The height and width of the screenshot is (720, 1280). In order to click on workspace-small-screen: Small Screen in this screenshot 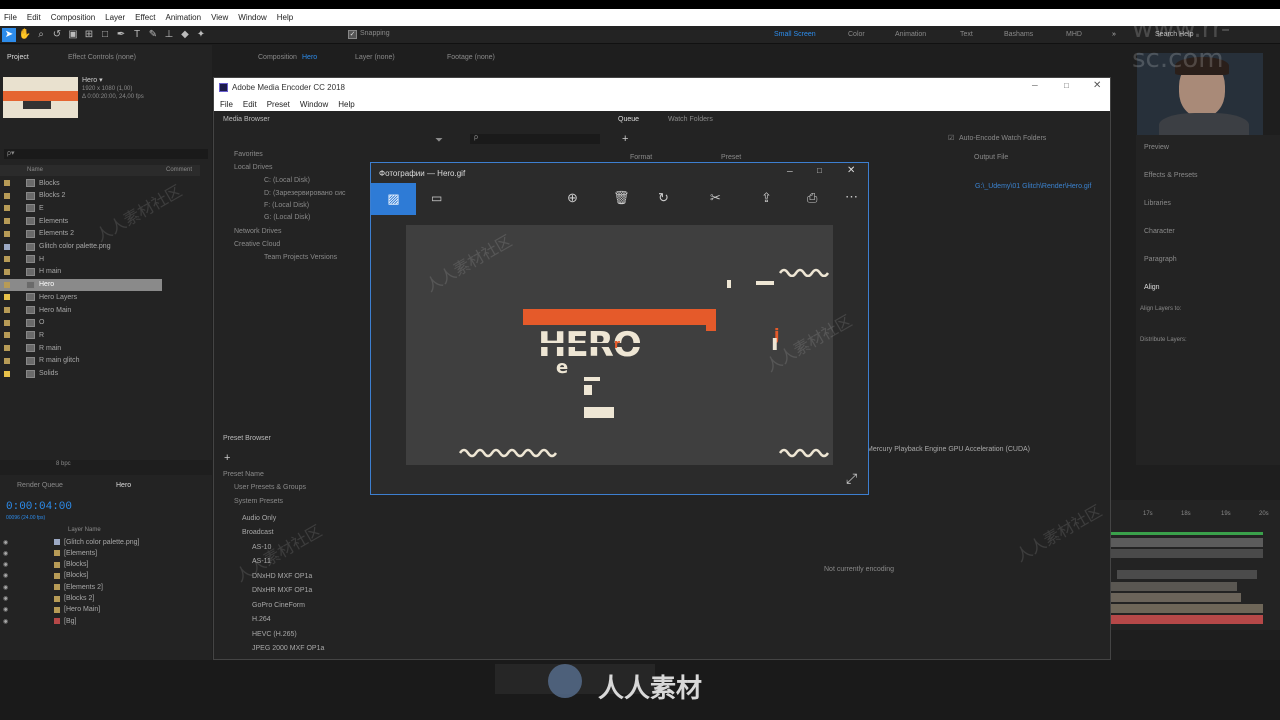, I will do `click(795, 35)`.